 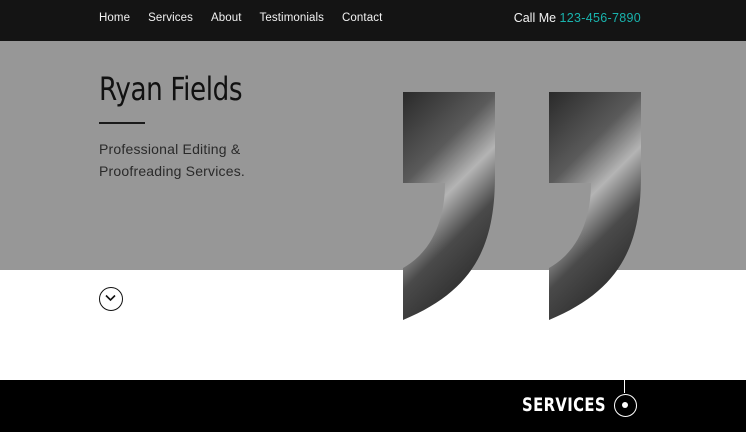 I want to click on section-connector-line, so click(x=624, y=386).